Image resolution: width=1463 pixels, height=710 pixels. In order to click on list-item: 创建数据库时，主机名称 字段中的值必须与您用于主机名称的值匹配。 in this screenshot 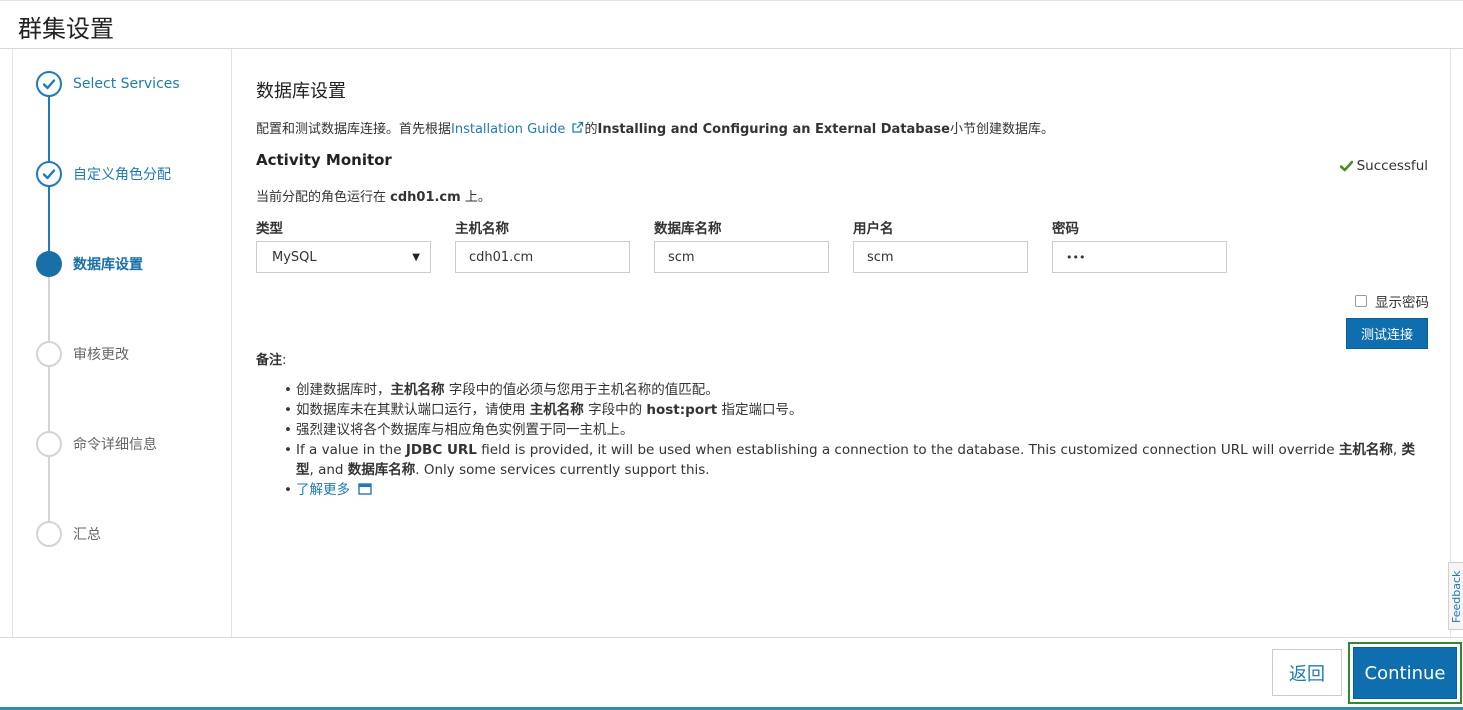, I will do `click(855, 390)`.